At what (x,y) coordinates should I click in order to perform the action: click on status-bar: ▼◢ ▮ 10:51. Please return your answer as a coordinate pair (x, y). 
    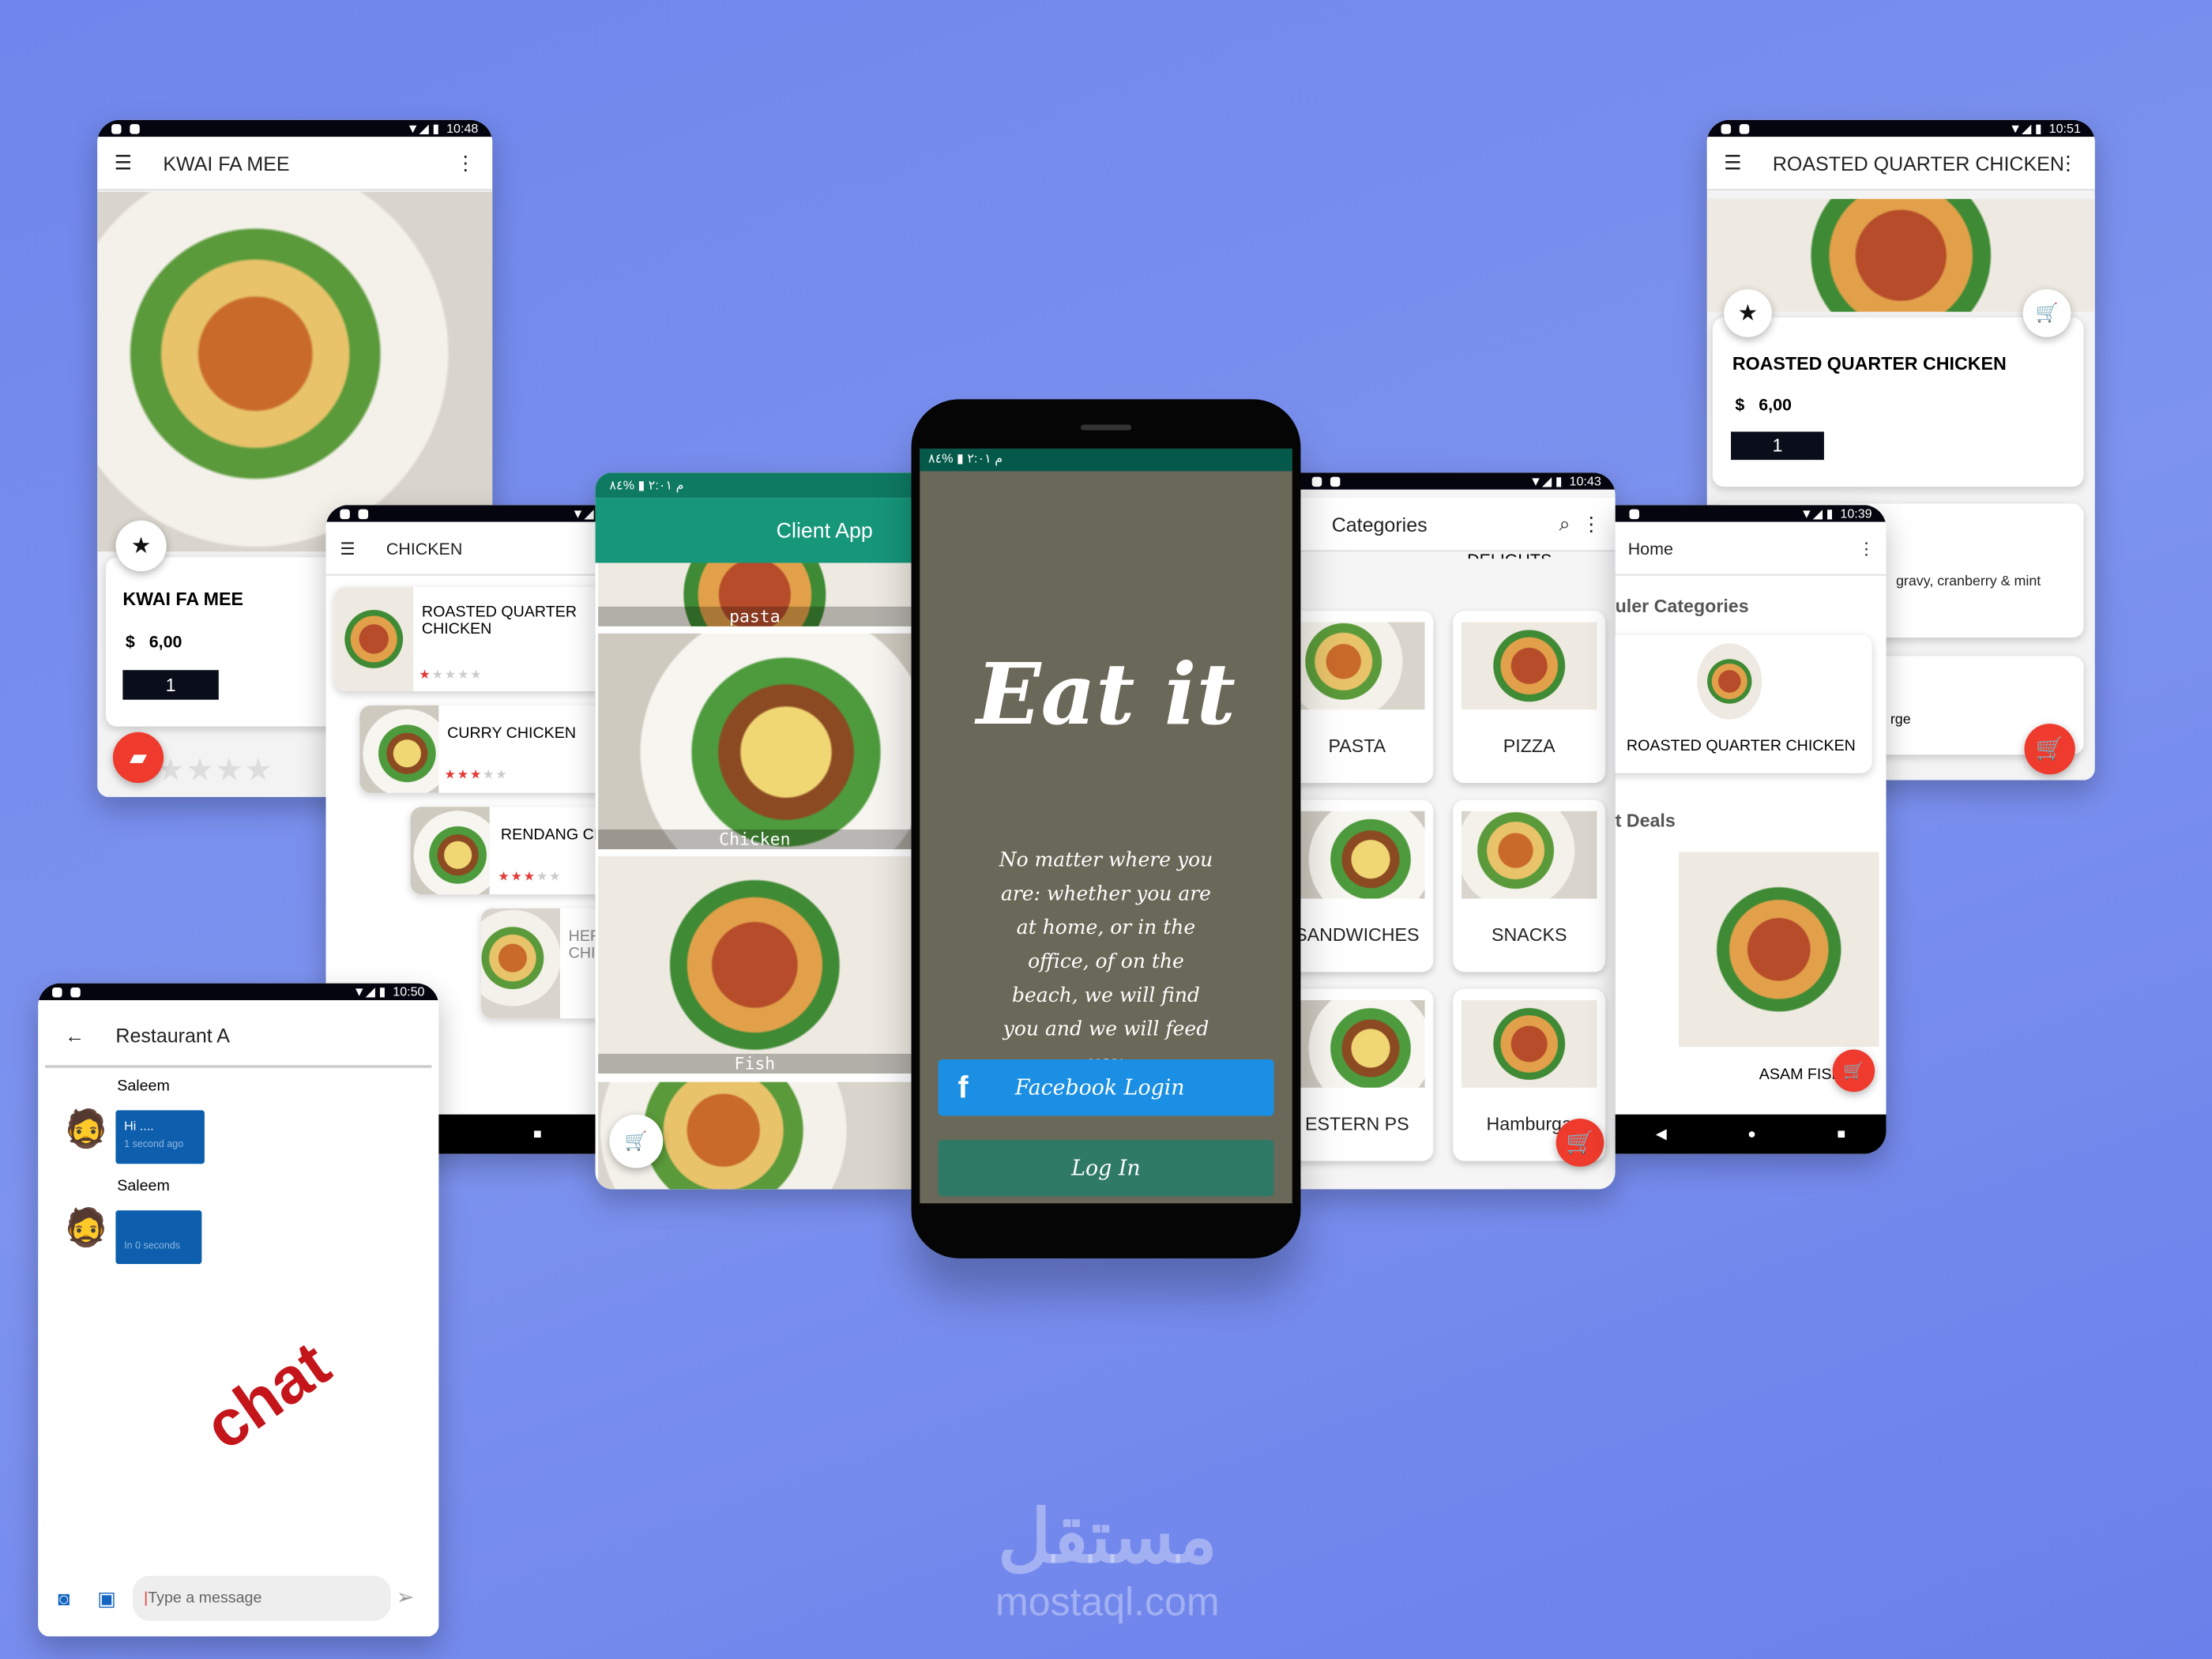
    Looking at the image, I should click on (1901, 128).